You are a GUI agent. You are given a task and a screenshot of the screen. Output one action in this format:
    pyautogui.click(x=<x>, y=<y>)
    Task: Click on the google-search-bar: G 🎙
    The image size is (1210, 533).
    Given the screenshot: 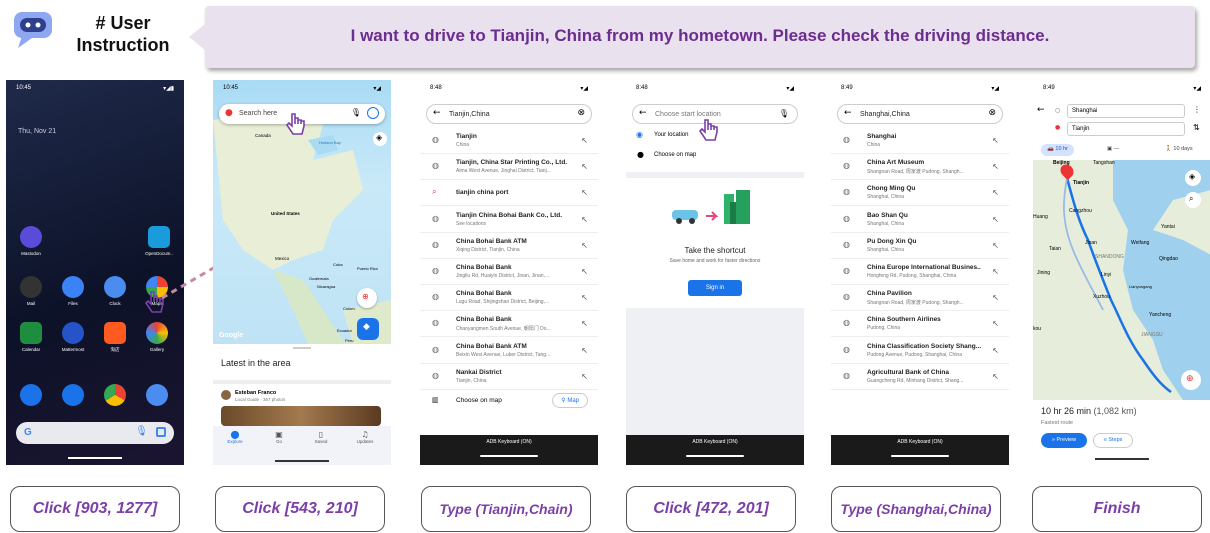 What is the action you would take?
    pyautogui.click(x=95, y=433)
    